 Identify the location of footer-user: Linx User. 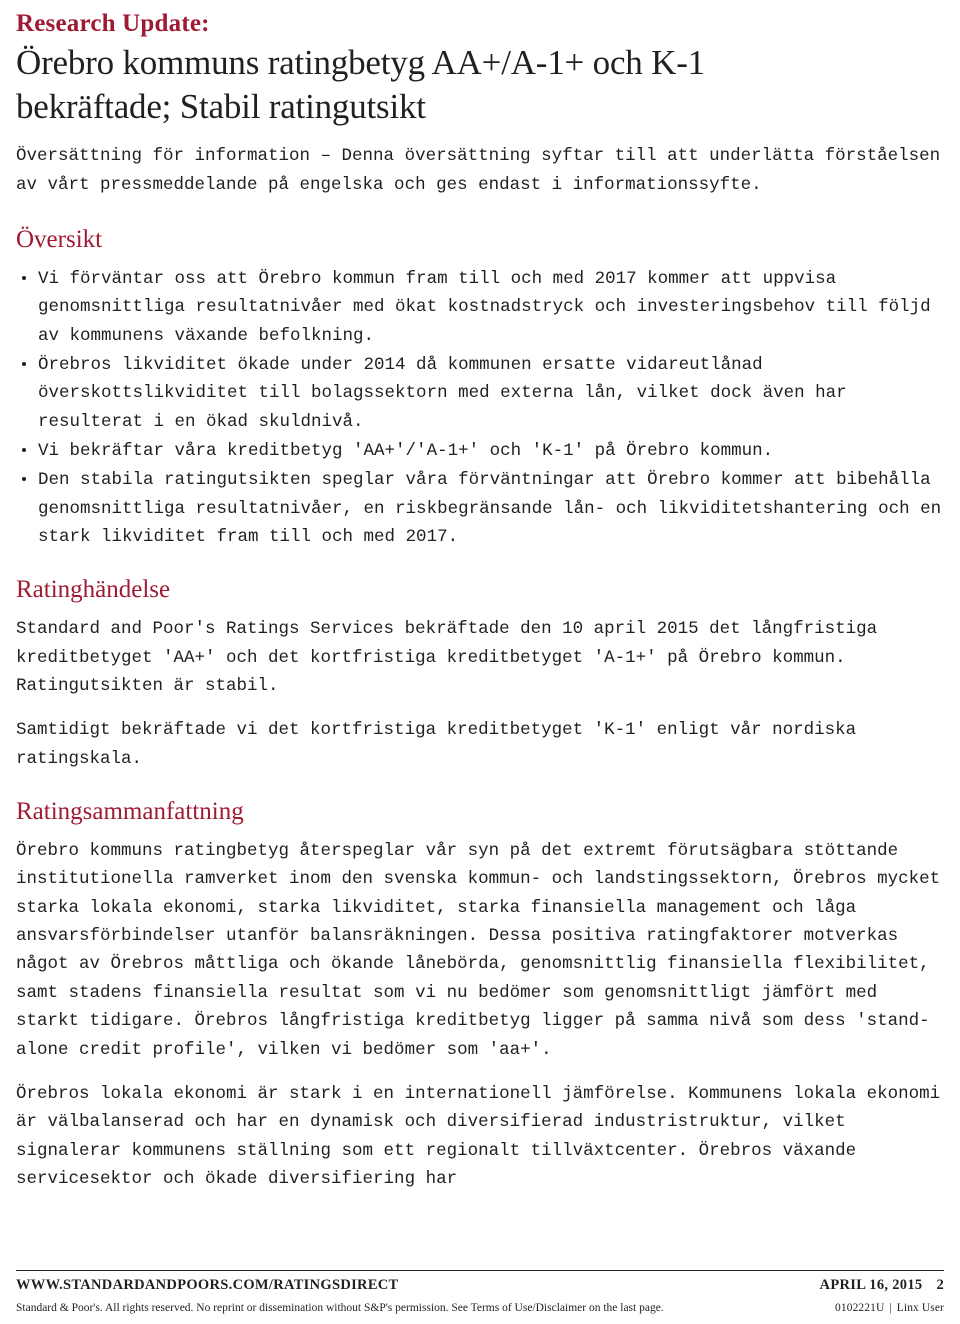
(920, 1308).